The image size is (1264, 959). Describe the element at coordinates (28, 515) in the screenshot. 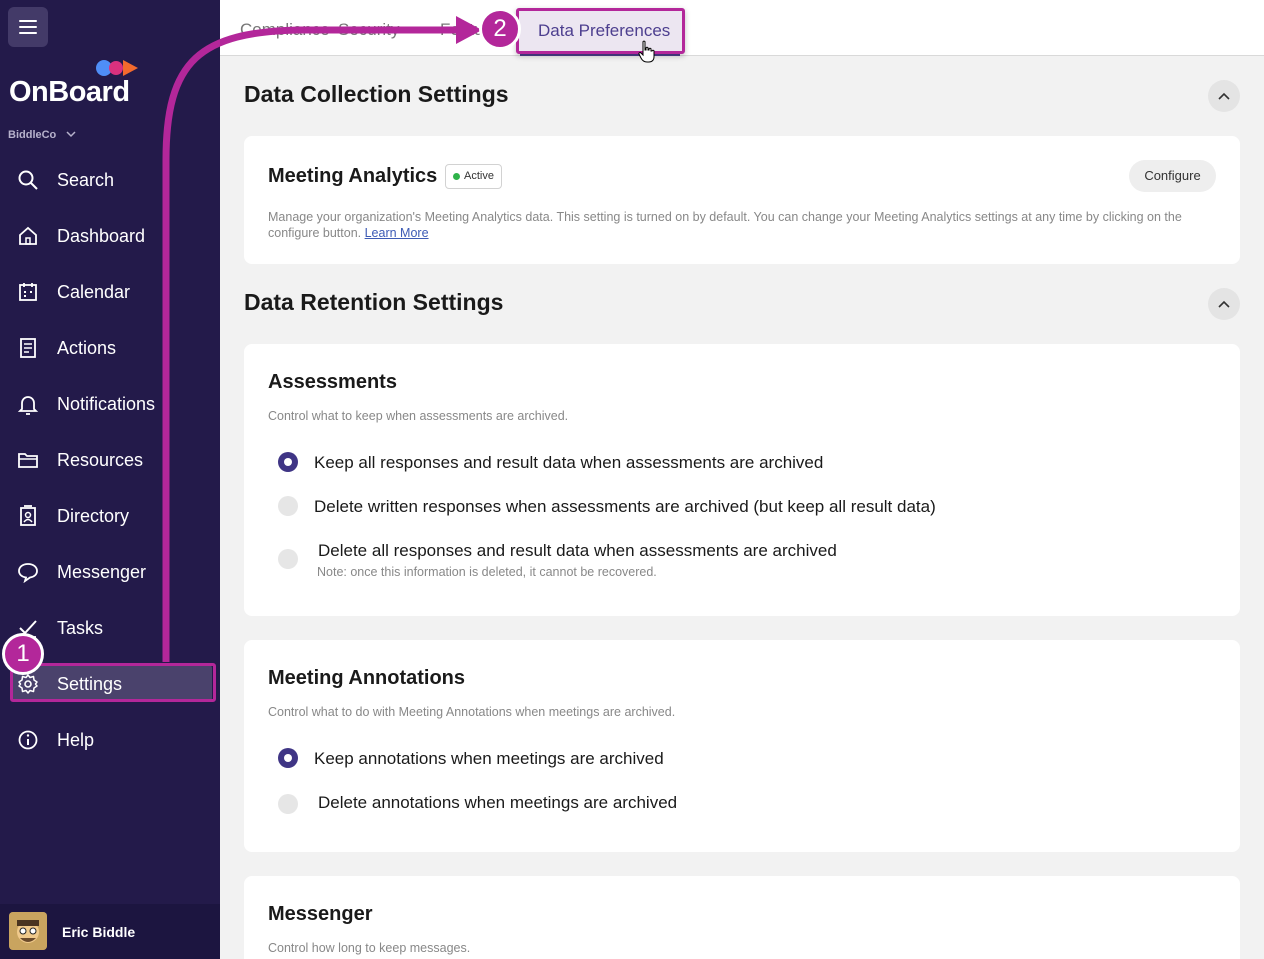

I see `directory-icon` at that location.